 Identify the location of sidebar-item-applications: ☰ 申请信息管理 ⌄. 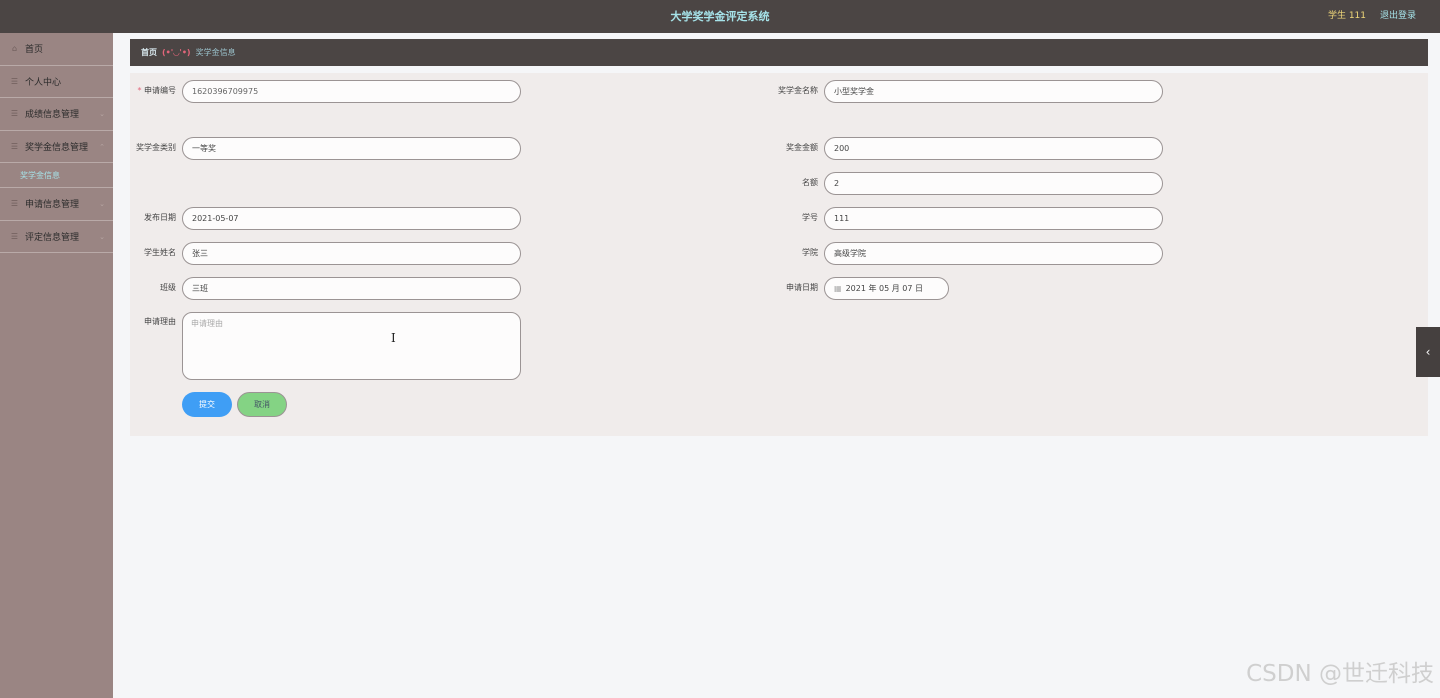
(56, 204).